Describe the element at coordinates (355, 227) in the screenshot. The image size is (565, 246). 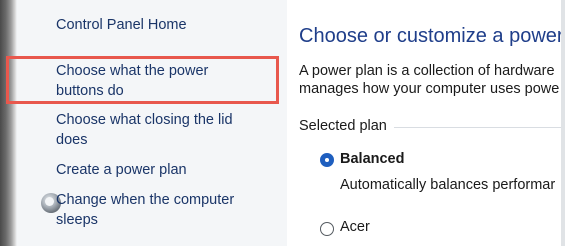
I see `plan-acer-label: Acer` at that location.